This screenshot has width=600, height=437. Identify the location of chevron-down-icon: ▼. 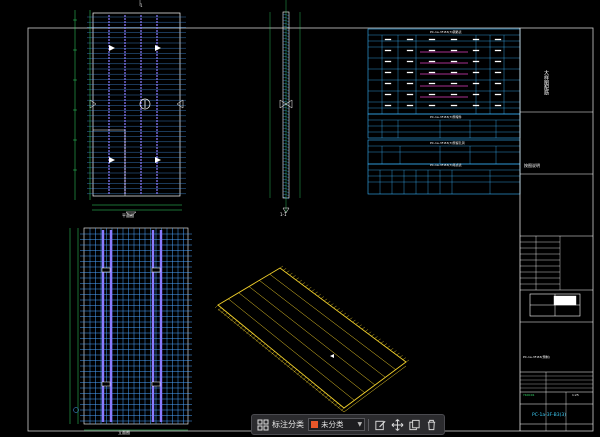
(360, 424).